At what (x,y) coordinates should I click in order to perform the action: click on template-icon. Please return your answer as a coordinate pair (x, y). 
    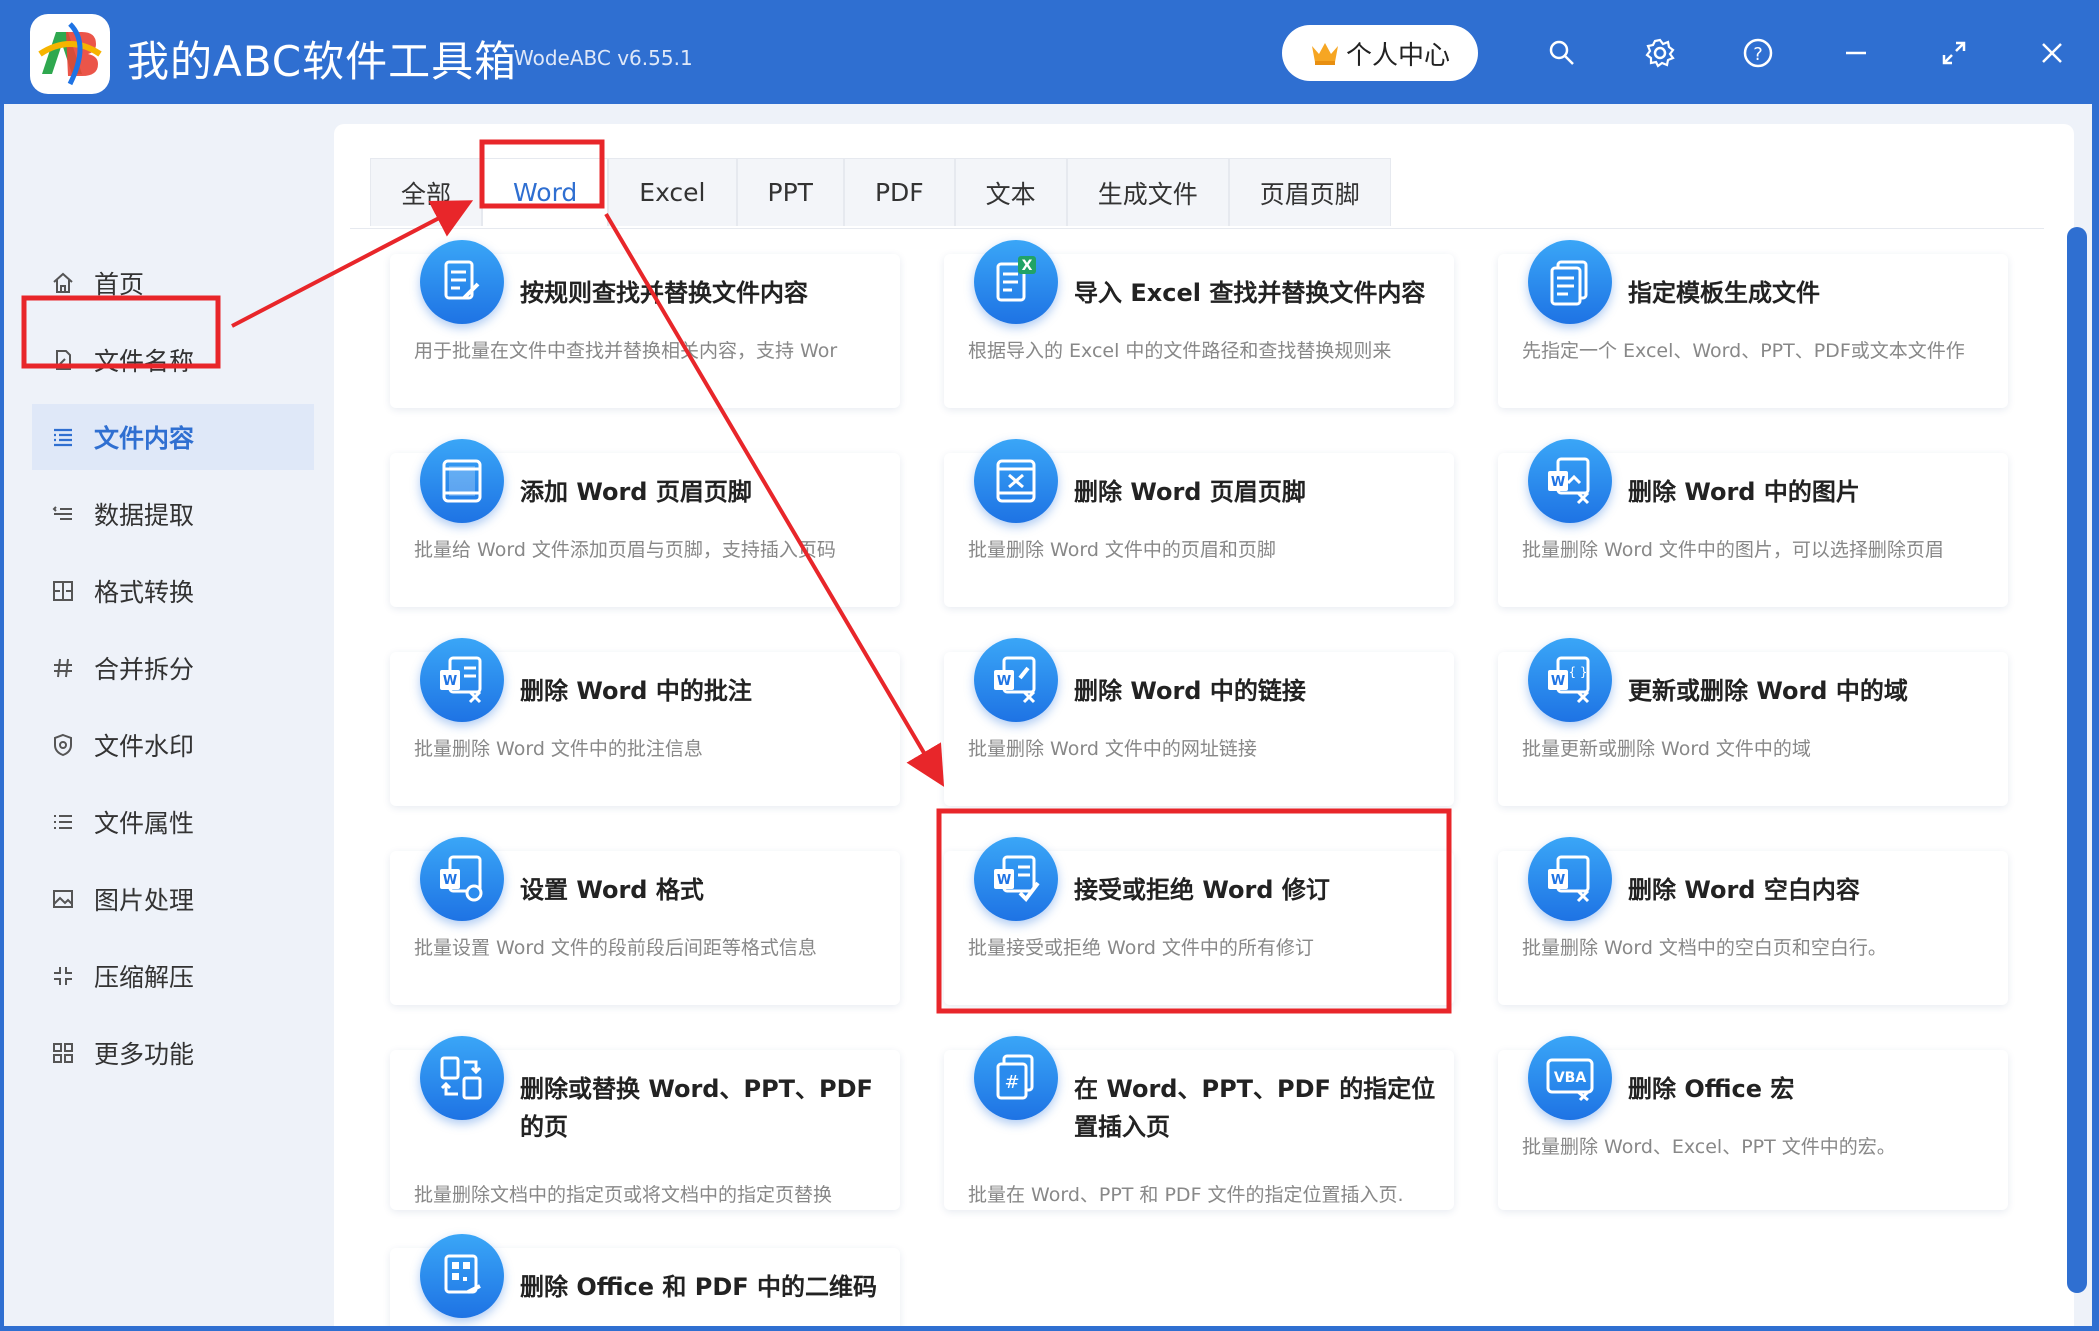
    Looking at the image, I should click on (1570, 282).